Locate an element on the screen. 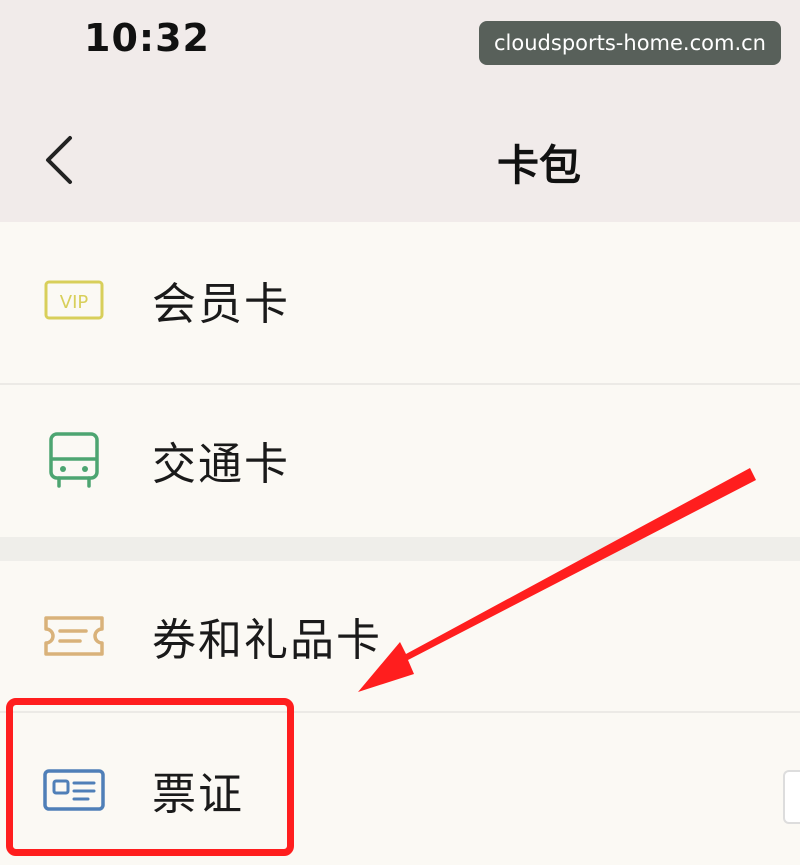 Image resolution: width=800 pixels, height=865 pixels. status-bar-time: 10:32 is located at coordinates (147, 38).